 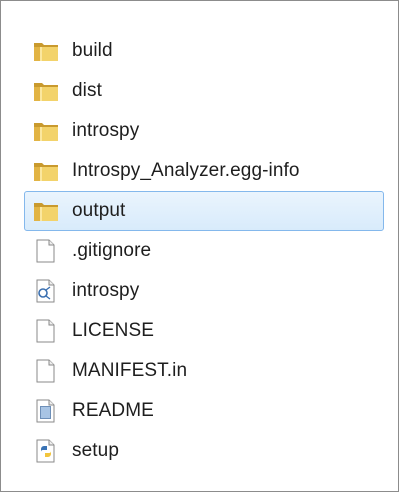 I want to click on list-item-egg-info: Introspy_Analyzer.egg-info, so click(x=204, y=171).